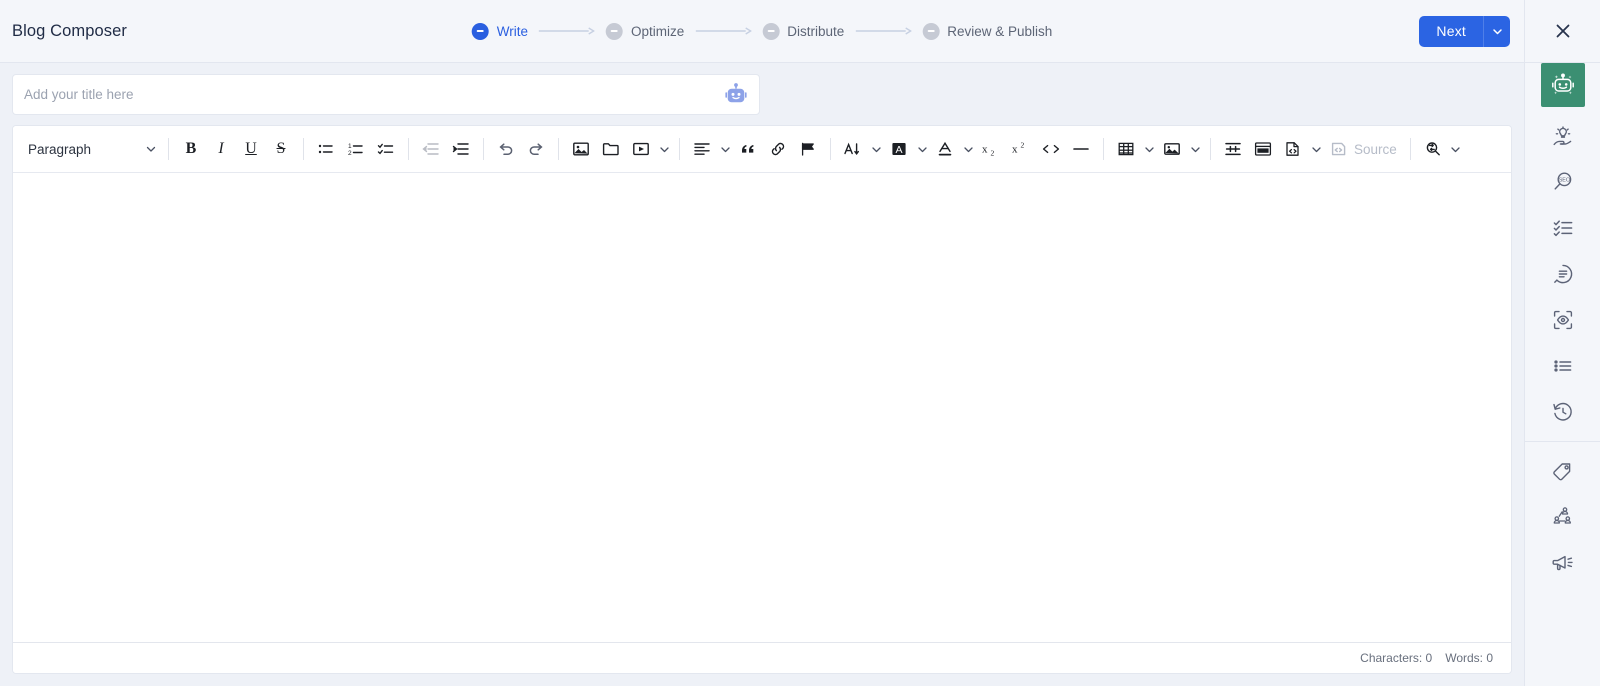 Image resolution: width=1600 pixels, height=686 pixels. I want to click on insert-table-group, so click(1134, 149).